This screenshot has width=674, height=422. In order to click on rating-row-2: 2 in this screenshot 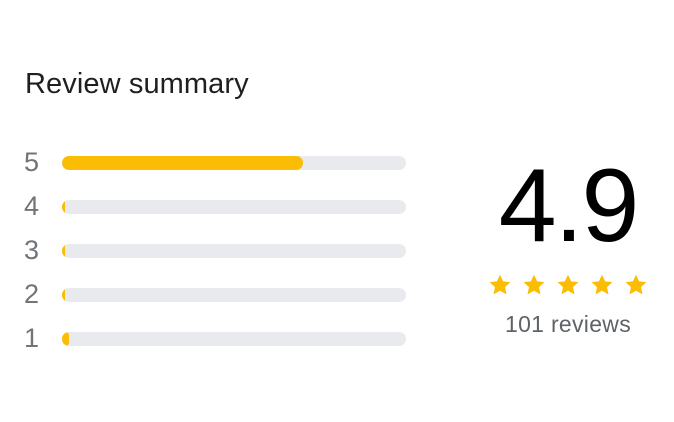, I will do `click(216, 297)`.